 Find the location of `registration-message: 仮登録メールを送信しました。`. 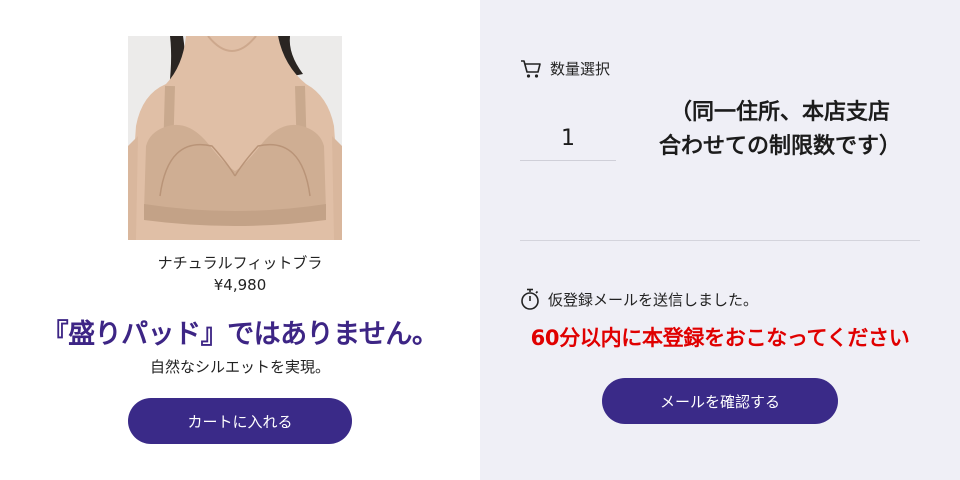

registration-message: 仮登録メールを送信しました。 is located at coordinates (639, 299).